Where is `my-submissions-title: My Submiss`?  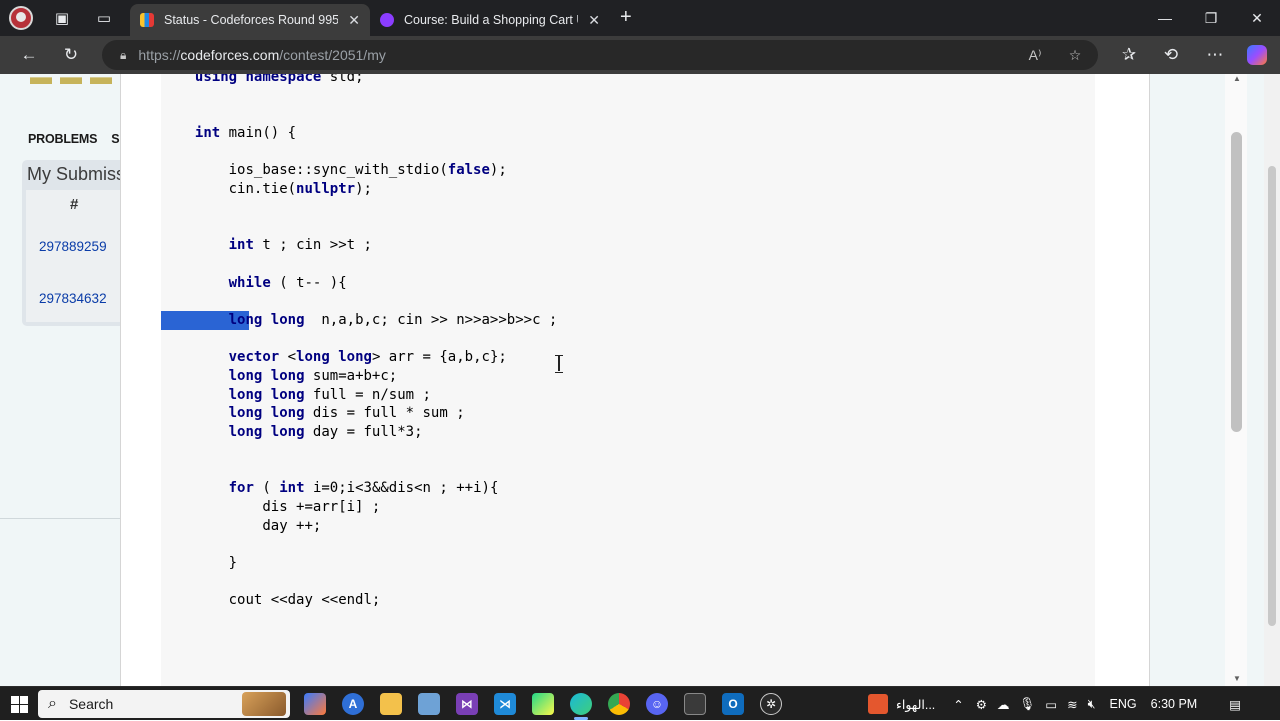 my-submissions-title: My Submiss is located at coordinates (76, 174).